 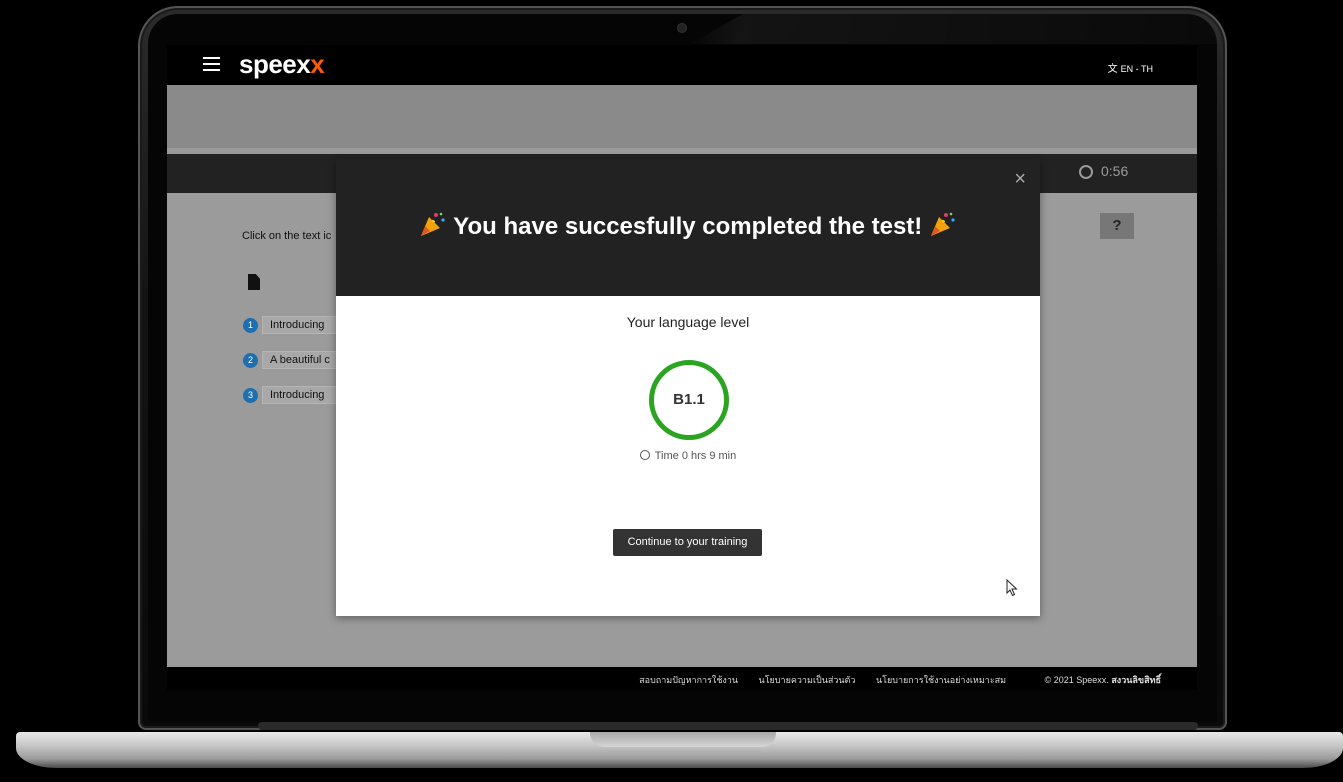 What do you see at coordinates (682, 65) in the screenshot?
I see `top-nav: speexx 文 EN - TH` at bounding box center [682, 65].